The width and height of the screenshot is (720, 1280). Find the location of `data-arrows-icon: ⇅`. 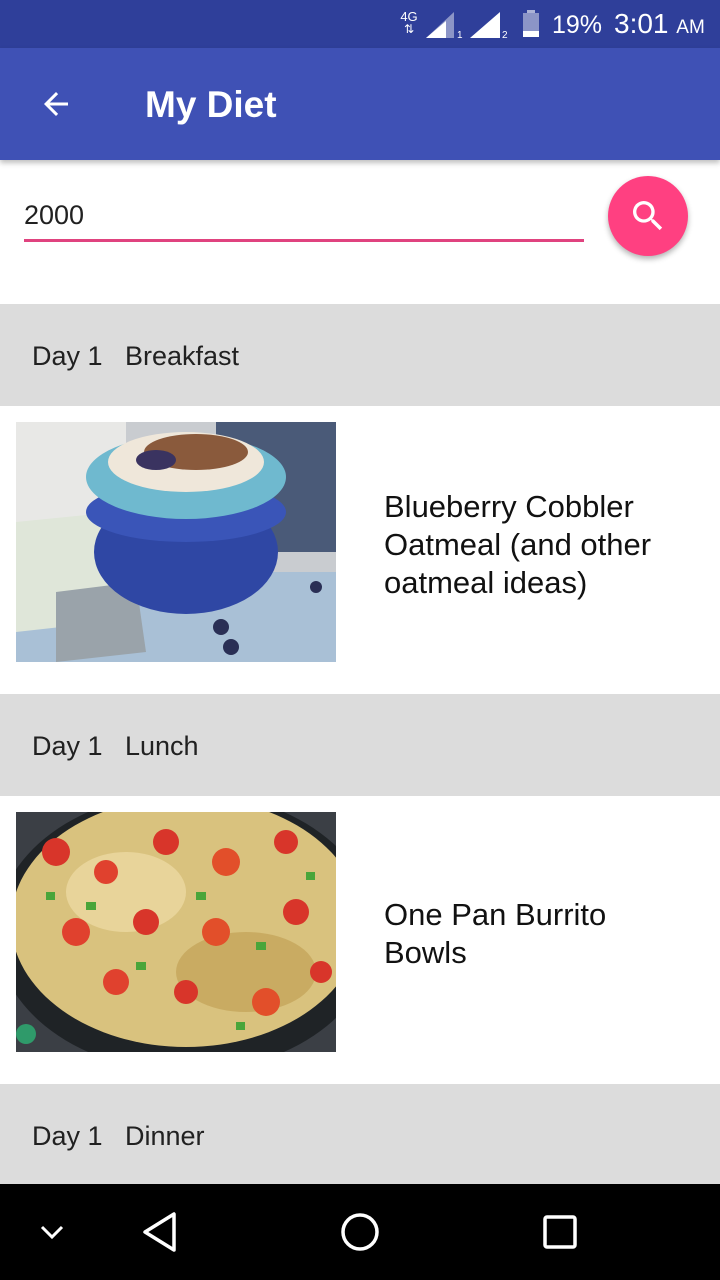

data-arrows-icon: ⇅ is located at coordinates (409, 29).